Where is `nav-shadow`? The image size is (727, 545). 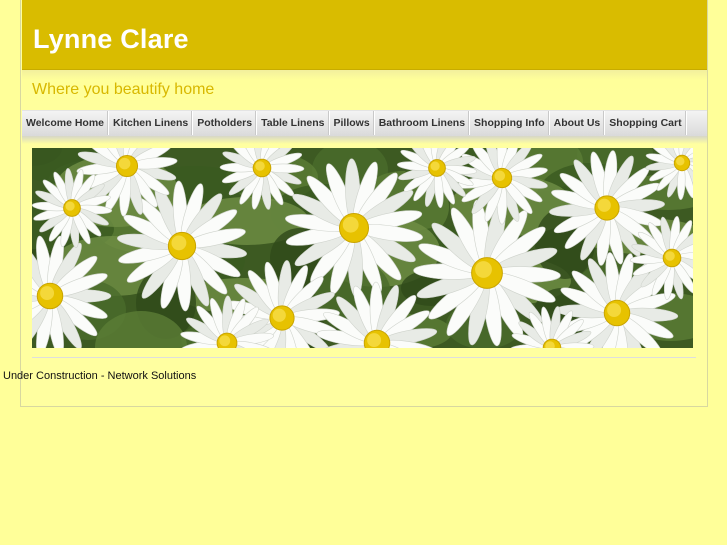 nav-shadow is located at coordinates (364, 140).